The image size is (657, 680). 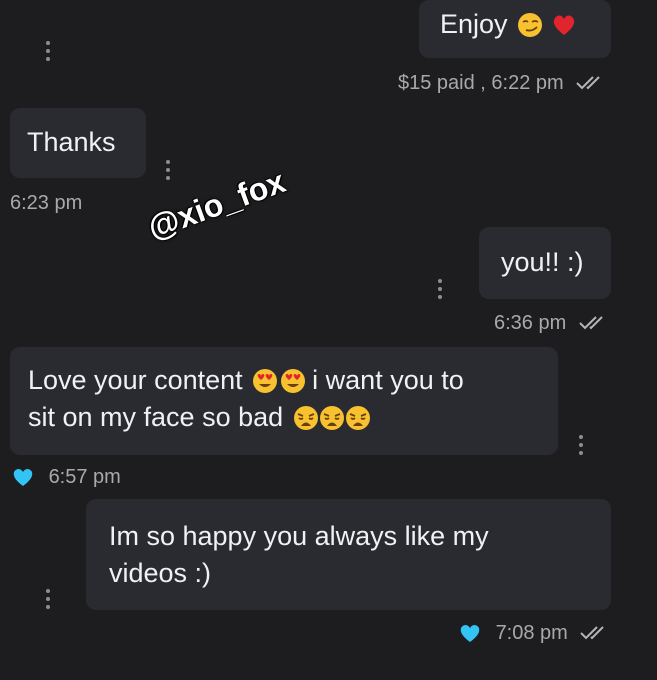 What do you see at coordinates (563, 25) in the screenshot?
I see `red-heart-emoji` at bounding box center [563, 25].